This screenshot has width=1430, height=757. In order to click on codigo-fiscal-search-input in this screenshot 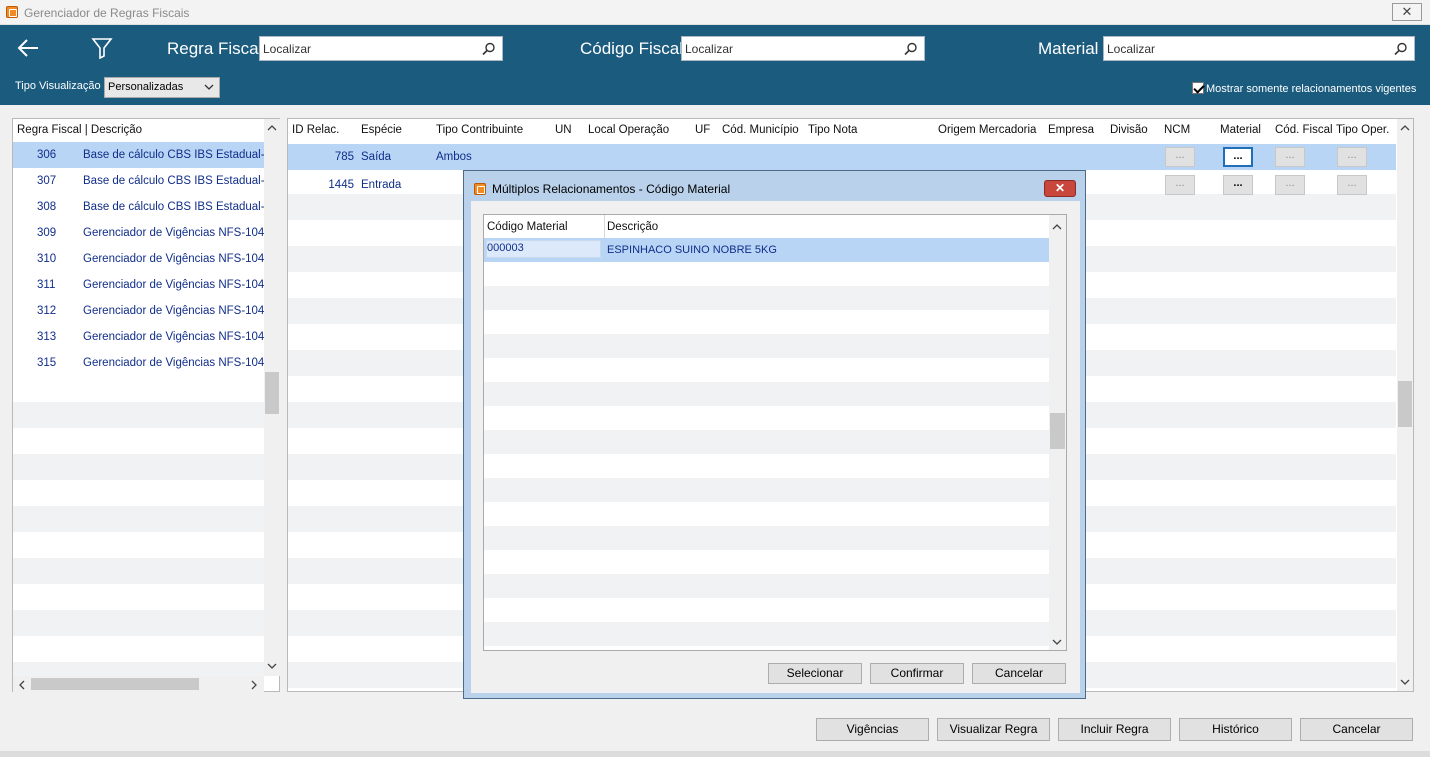, I will do `click(803, 48)`.